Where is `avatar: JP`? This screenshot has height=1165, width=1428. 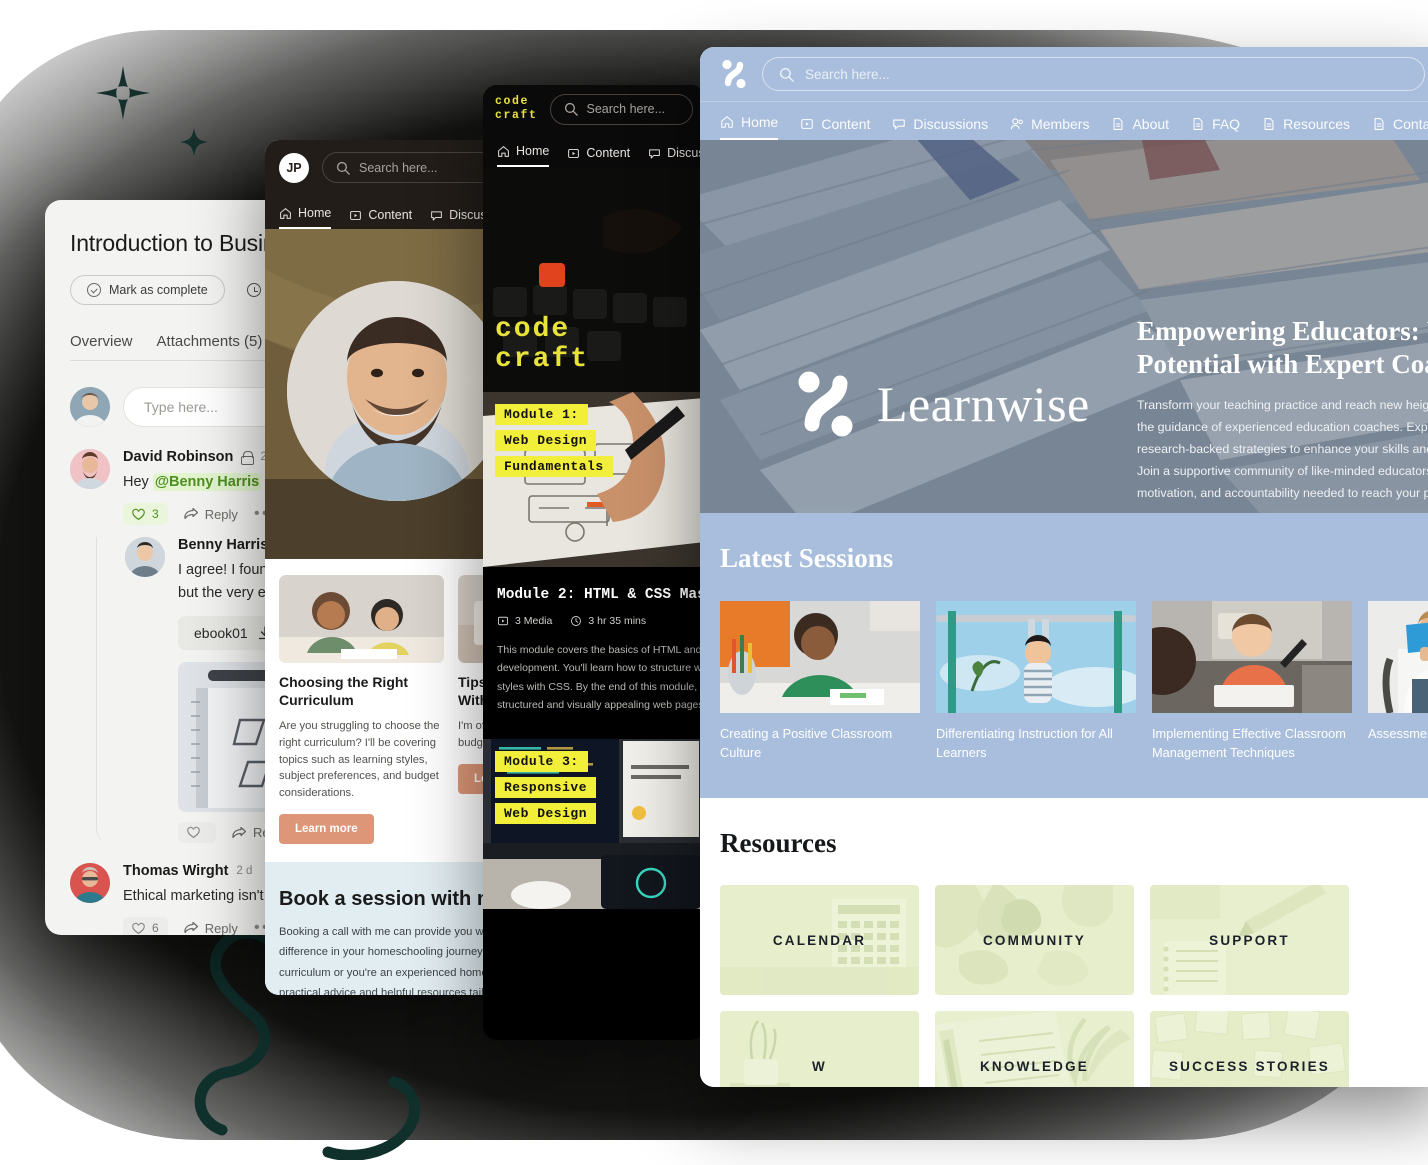 avatar: JP is located at coordinates (294, 167).